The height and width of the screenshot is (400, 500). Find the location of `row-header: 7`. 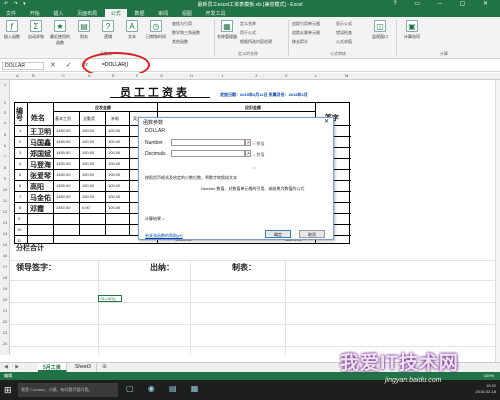

row-header: 7 is located at coordinates (5, 156).